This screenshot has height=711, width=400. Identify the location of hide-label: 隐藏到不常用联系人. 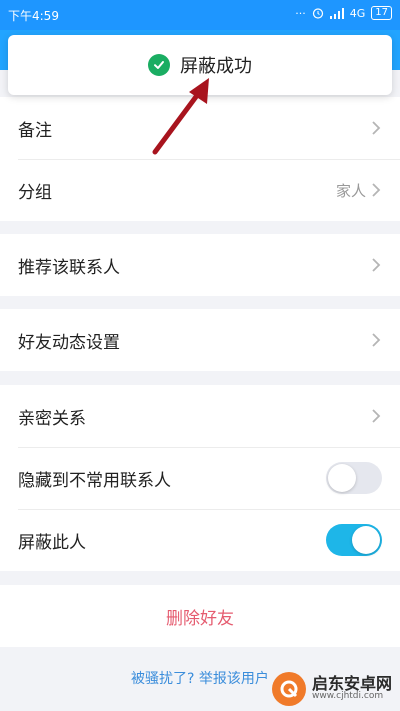
(94, 480).